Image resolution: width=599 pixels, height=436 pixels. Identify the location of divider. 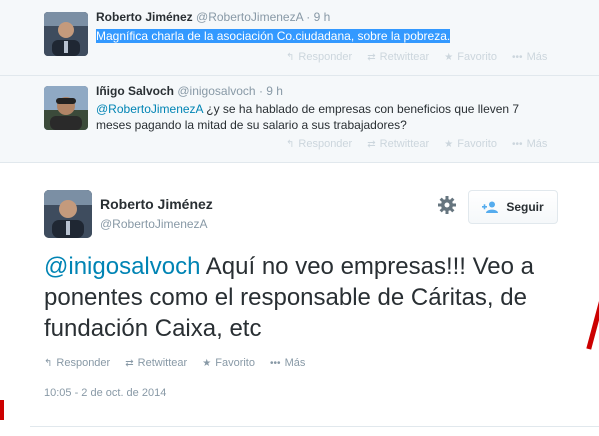
(314, 426).